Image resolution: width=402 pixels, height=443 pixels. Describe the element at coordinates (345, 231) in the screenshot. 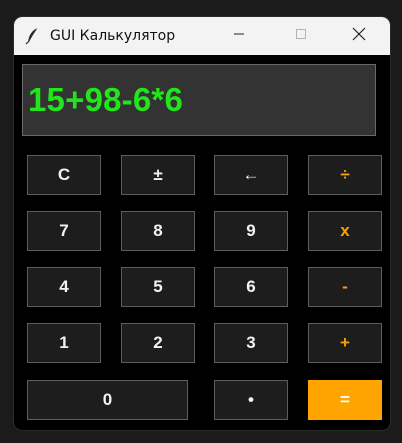

I see `multiply-button: x` at that location.